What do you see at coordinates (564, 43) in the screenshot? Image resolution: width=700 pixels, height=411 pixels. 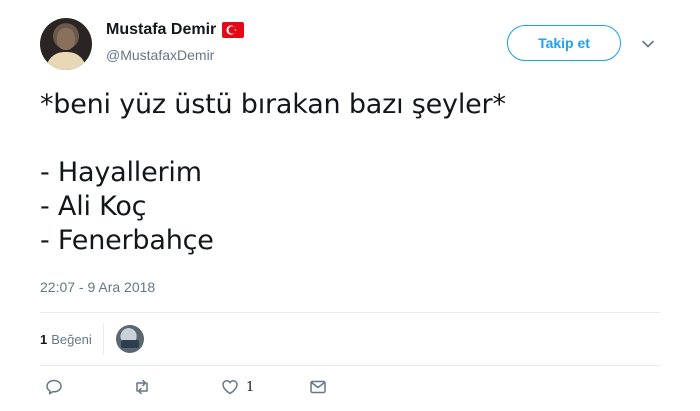 I see `follow-button: Takip et` at bounding box center [564, 43].